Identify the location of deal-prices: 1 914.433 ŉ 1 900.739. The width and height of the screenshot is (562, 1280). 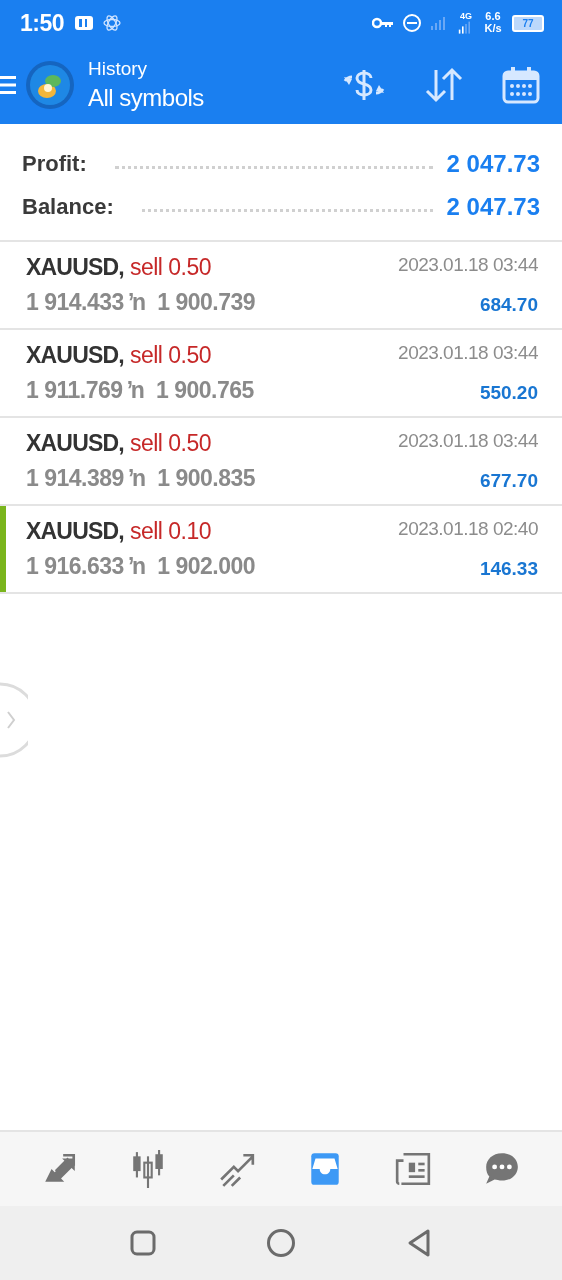
(141, 302).